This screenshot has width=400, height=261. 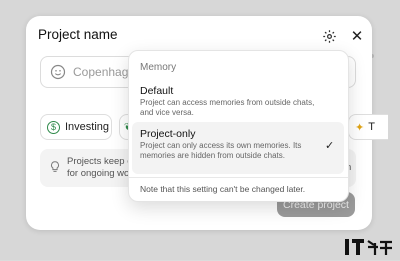 I want to click on chip-third: ✦ T, so click(x=368, y=127).